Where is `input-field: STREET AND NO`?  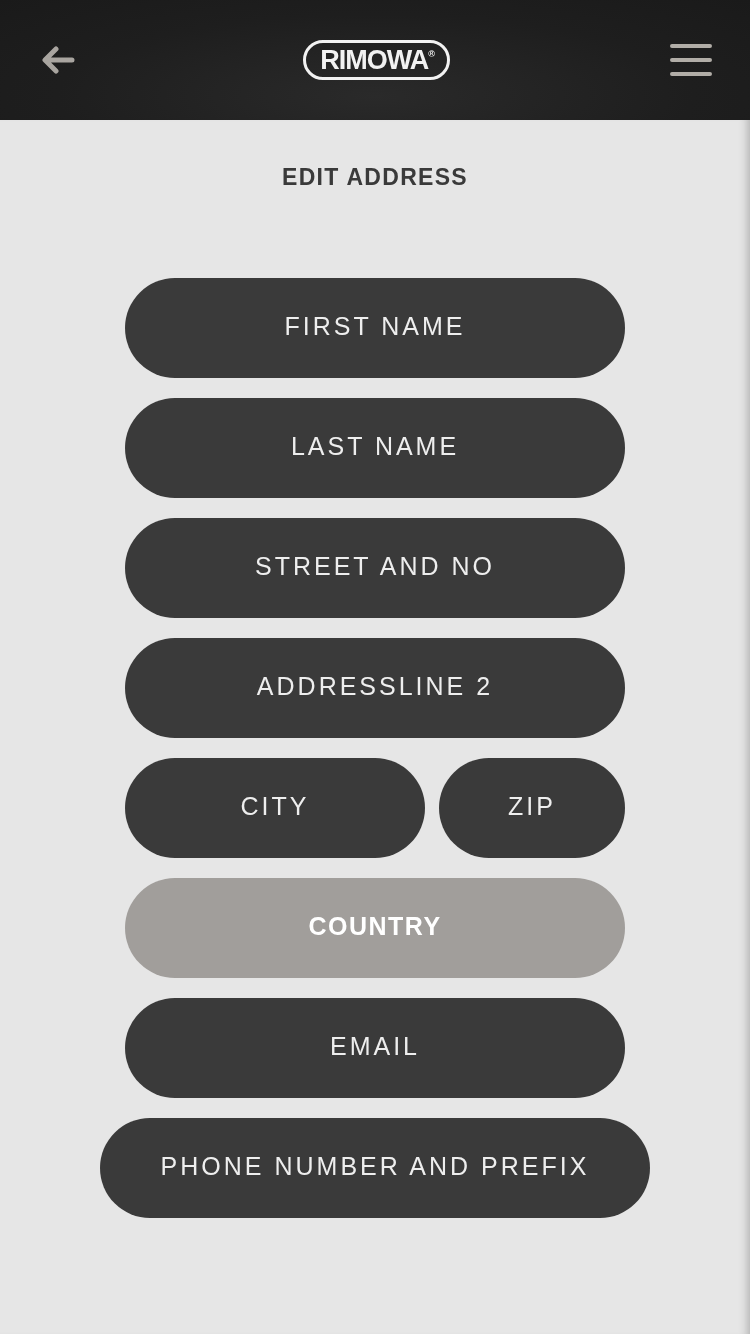 input-field: STREET AND NO is located at coordinates (375, 568).